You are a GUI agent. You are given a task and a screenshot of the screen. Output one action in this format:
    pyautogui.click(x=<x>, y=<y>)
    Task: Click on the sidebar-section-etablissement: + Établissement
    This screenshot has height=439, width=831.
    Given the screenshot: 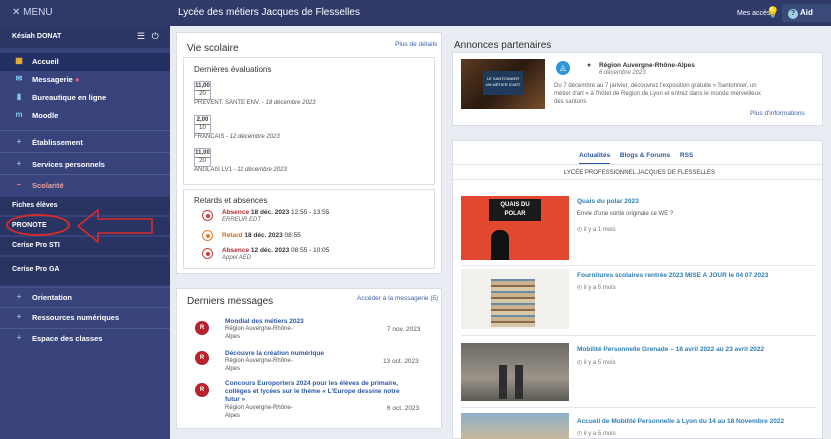 What is the action you would take?
    pyautogui.click(x=85, y=143)
    